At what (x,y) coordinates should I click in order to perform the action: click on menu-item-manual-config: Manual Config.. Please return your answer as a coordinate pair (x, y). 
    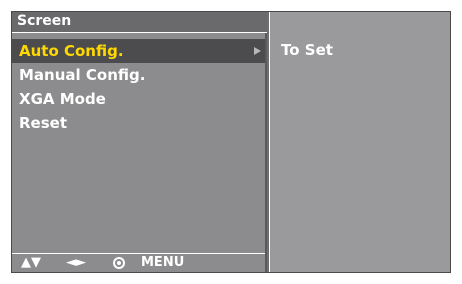
    Looking at the image, I should click on (138, 75).